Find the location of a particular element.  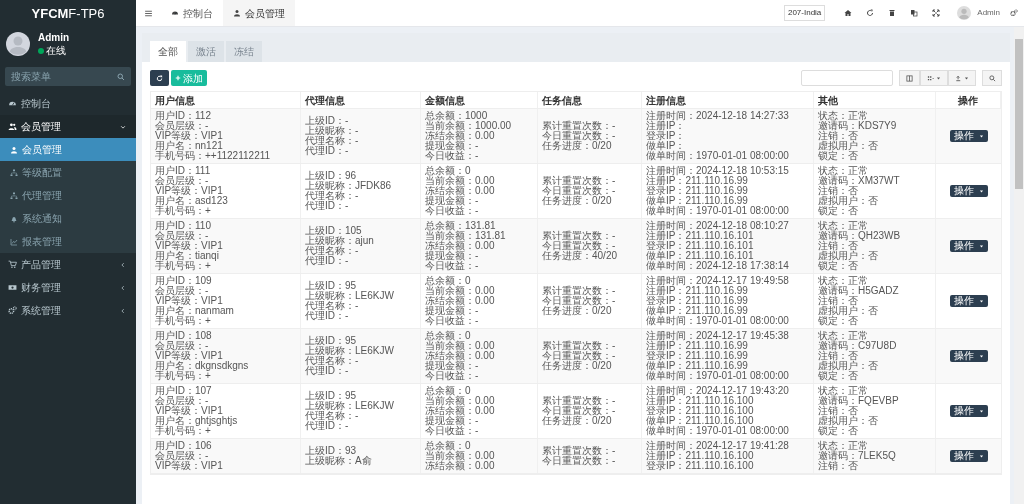

table-cell-text: 用户名：dkgnsdkgns is located at coordinates (202, 366).